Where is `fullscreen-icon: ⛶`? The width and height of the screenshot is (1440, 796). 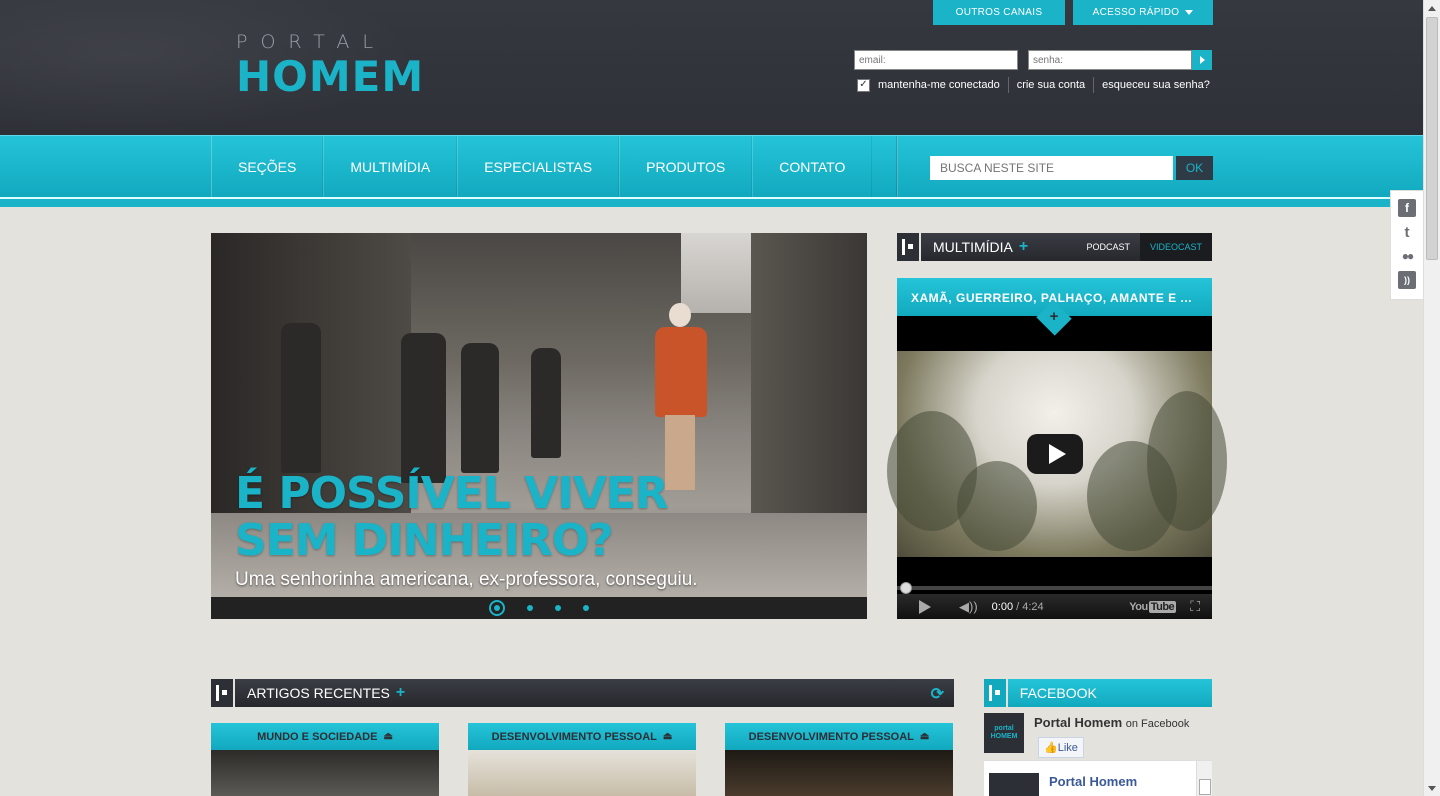 fullscreen-icon: ⛶ is located at coordinates (1195, 606).